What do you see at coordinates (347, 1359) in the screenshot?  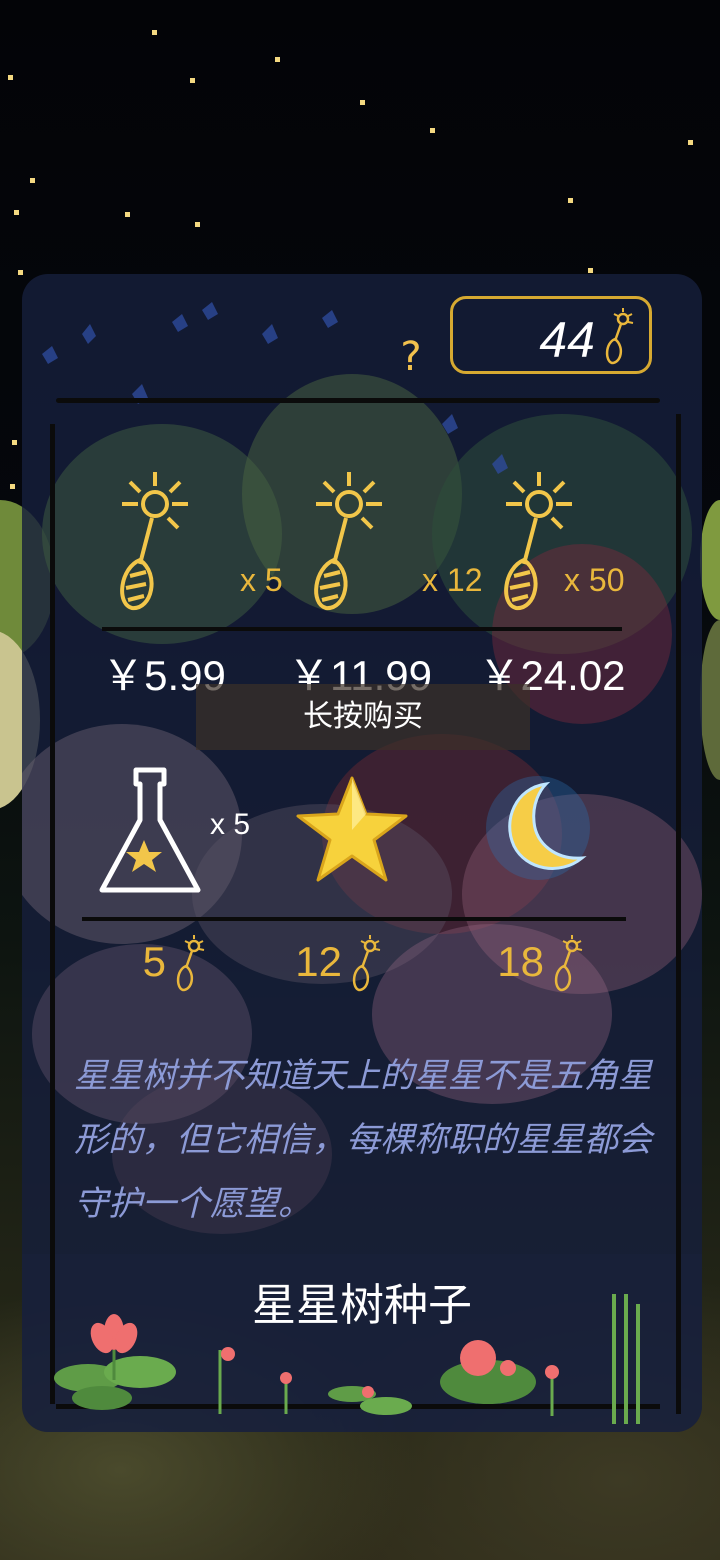 I see `flowers-decoration` at bounding box center [347, 1359].